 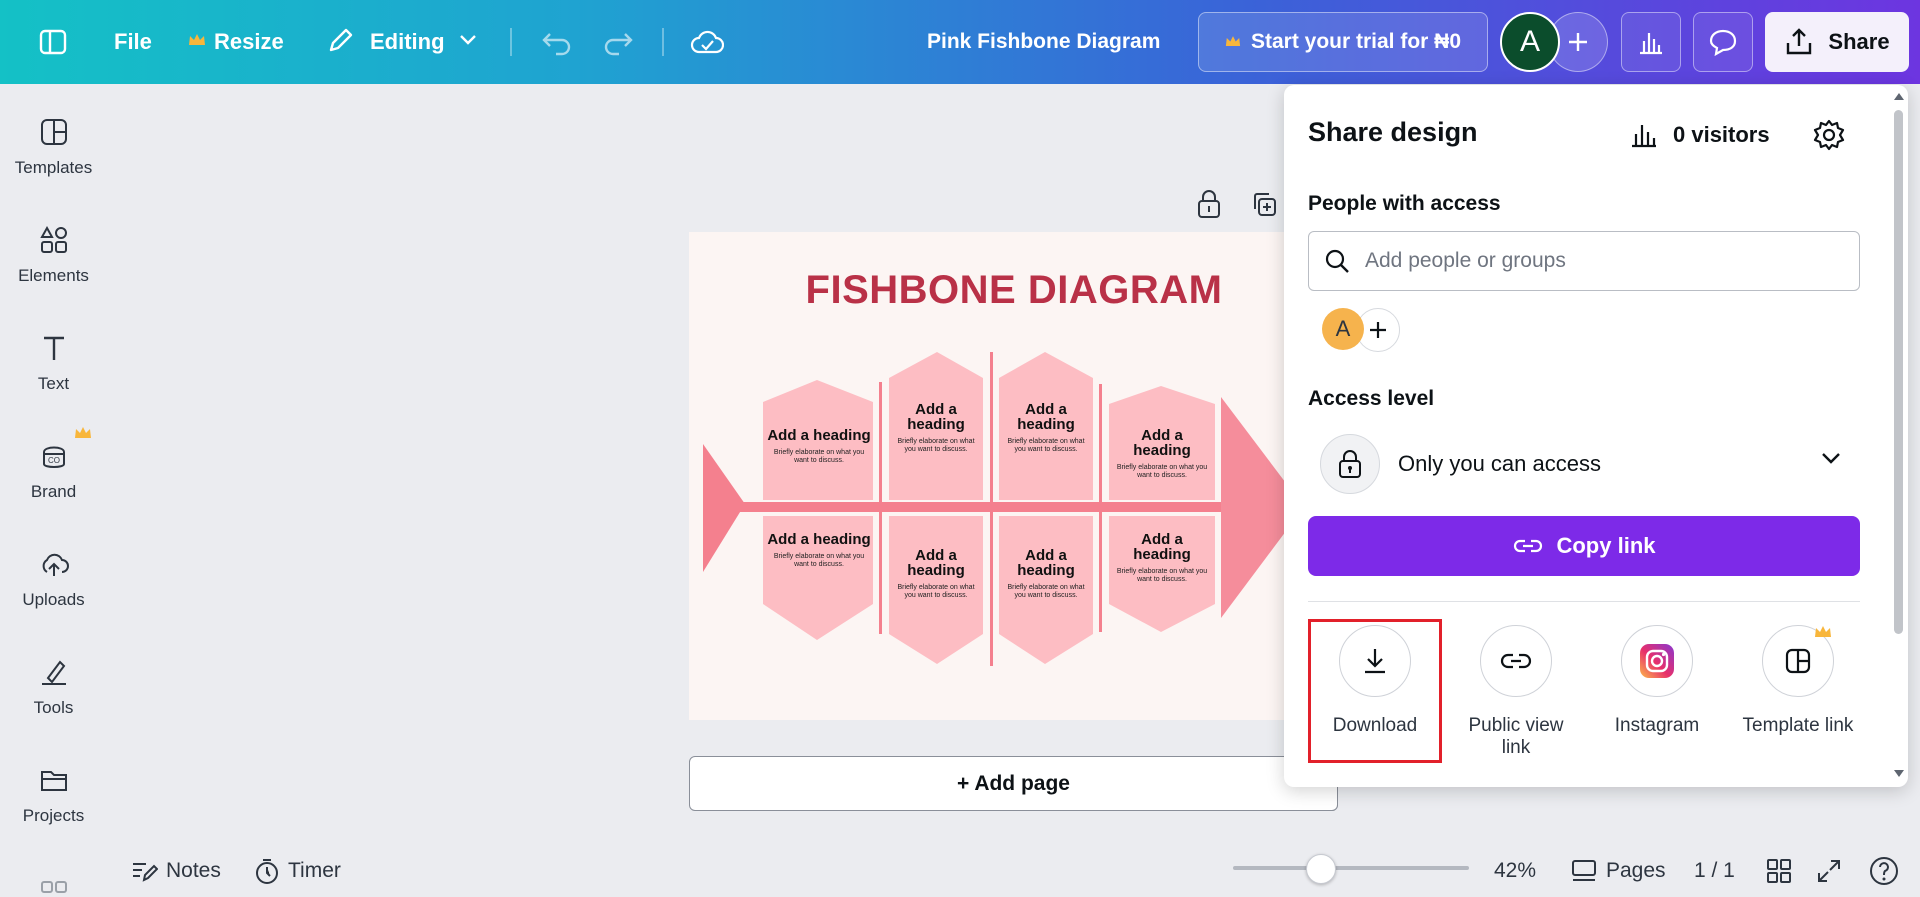 What do you see at coordinates (1014, 290) in the screenshot?
I see `diagram-title: FISHBONE DIAGRAM` at bounding box center [1014, 290].